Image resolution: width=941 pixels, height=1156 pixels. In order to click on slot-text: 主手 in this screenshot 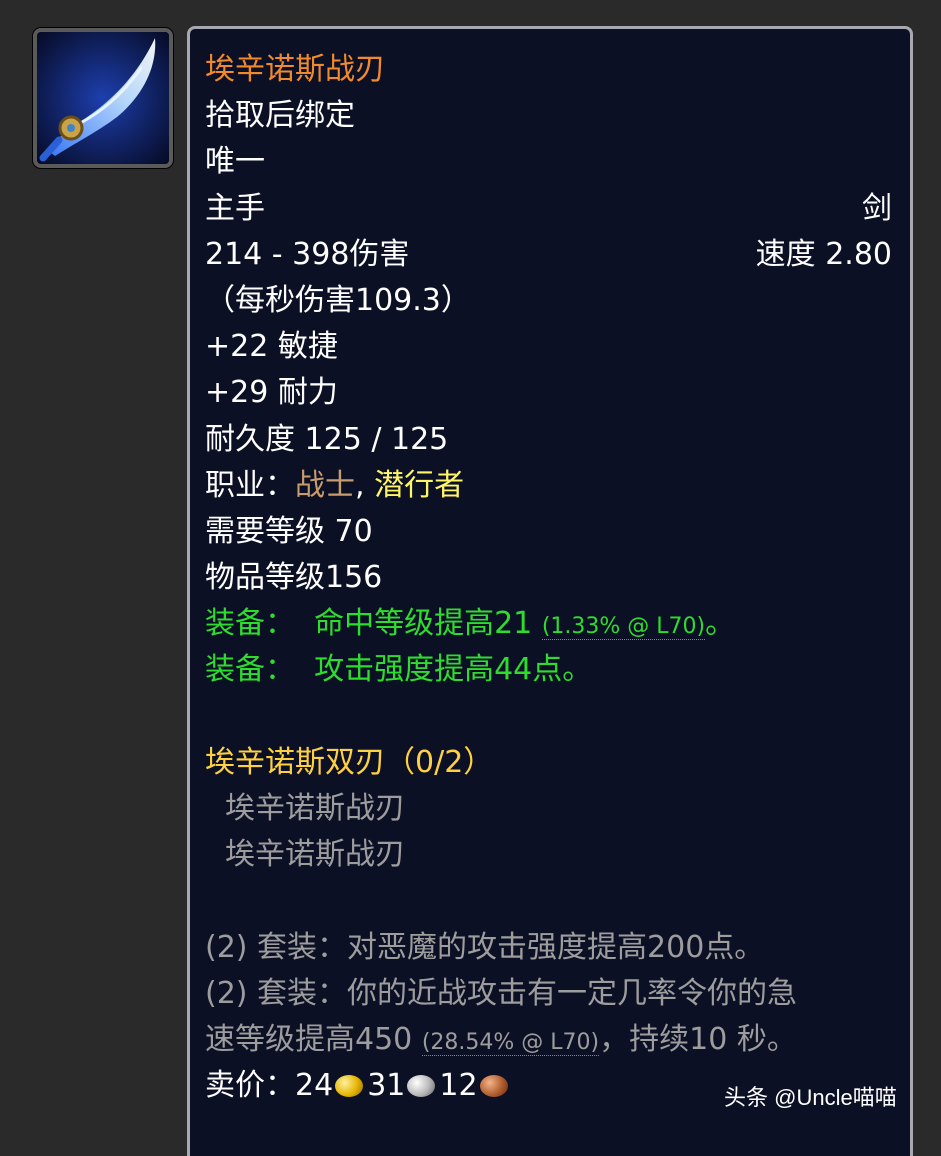, I will do `click(235, 208)`.